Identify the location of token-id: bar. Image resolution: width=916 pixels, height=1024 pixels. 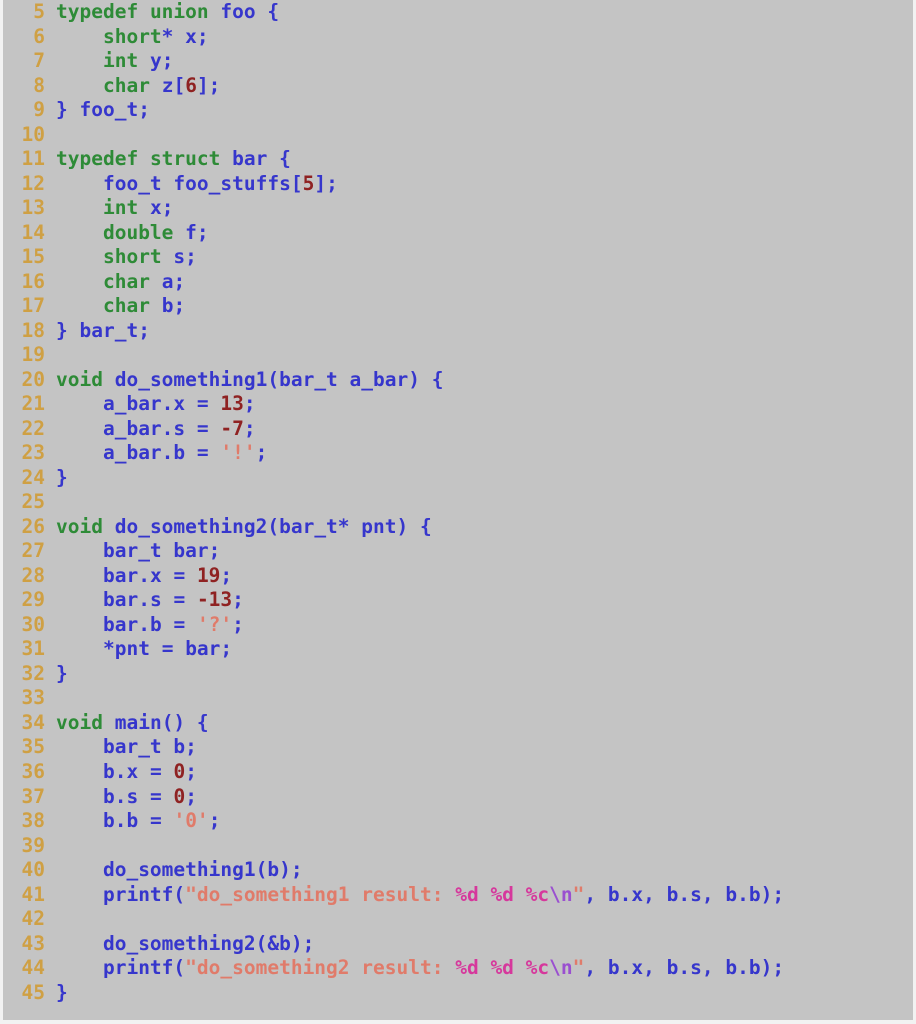
(203, 649).